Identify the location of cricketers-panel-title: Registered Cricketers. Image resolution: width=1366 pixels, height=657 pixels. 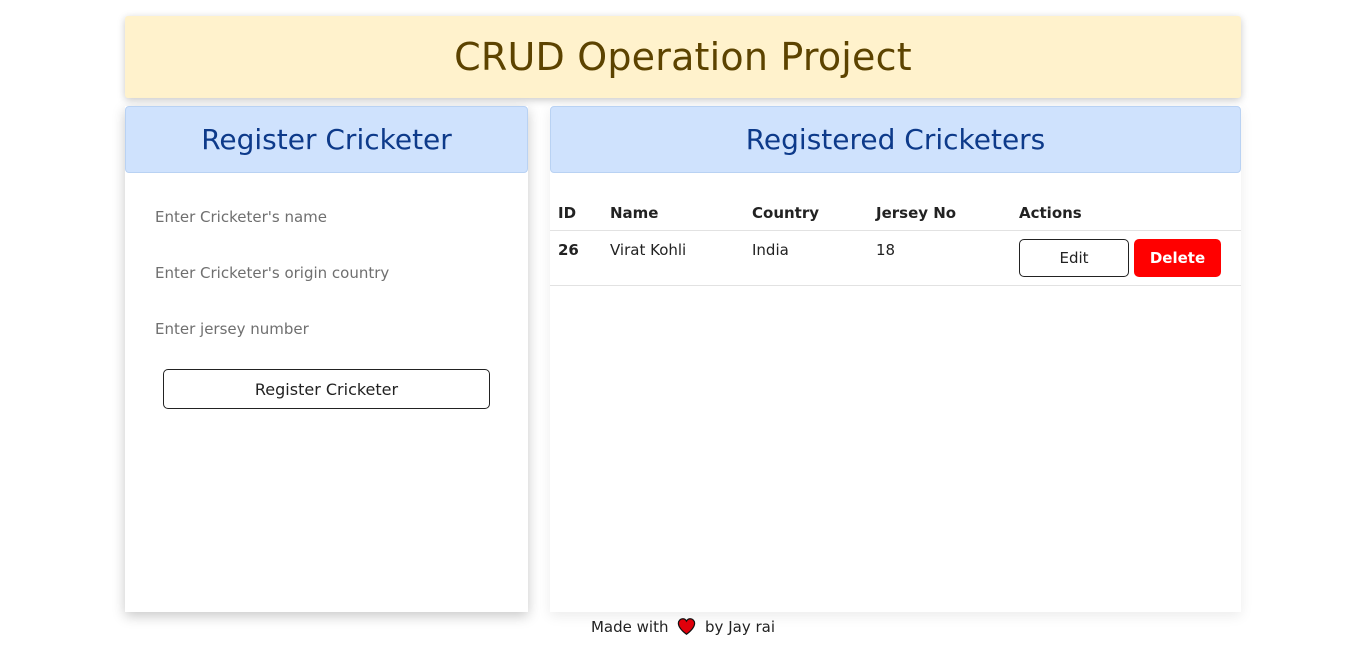
(895, 139).